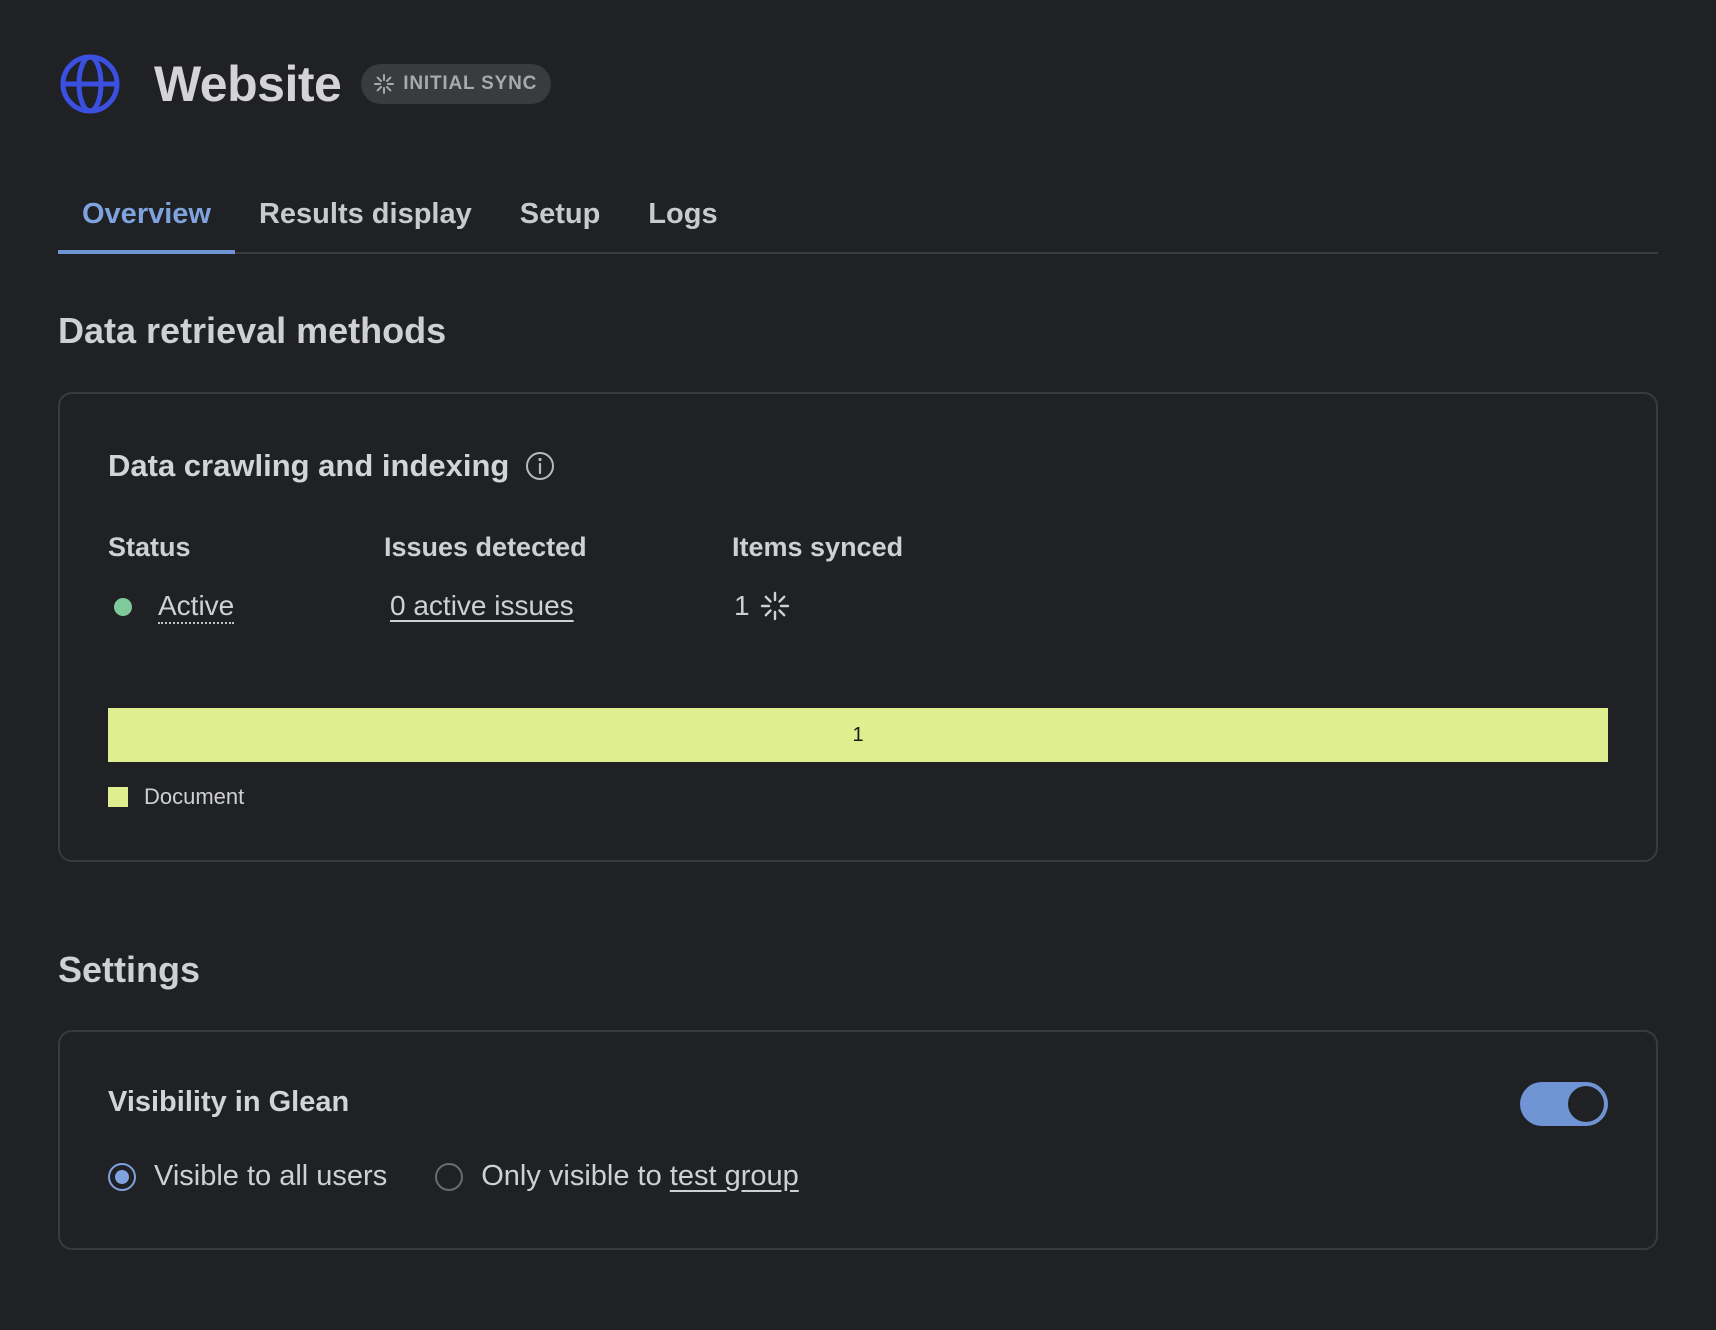 The width and height of the screenshot is (1716, 1330). What do you see at coordinates (90, 84) in the screenshot?
I see `globe-icon` at bounding box center [90, 84].